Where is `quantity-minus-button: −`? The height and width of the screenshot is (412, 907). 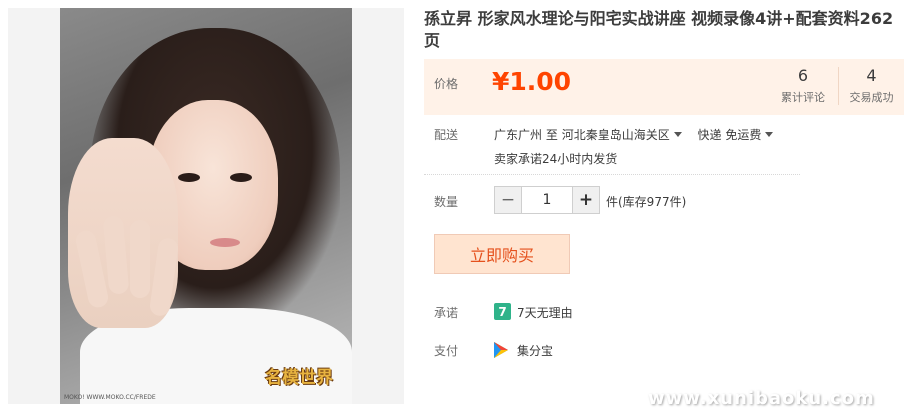 quantity-minus-button: − is located at coordinates (508, 200).